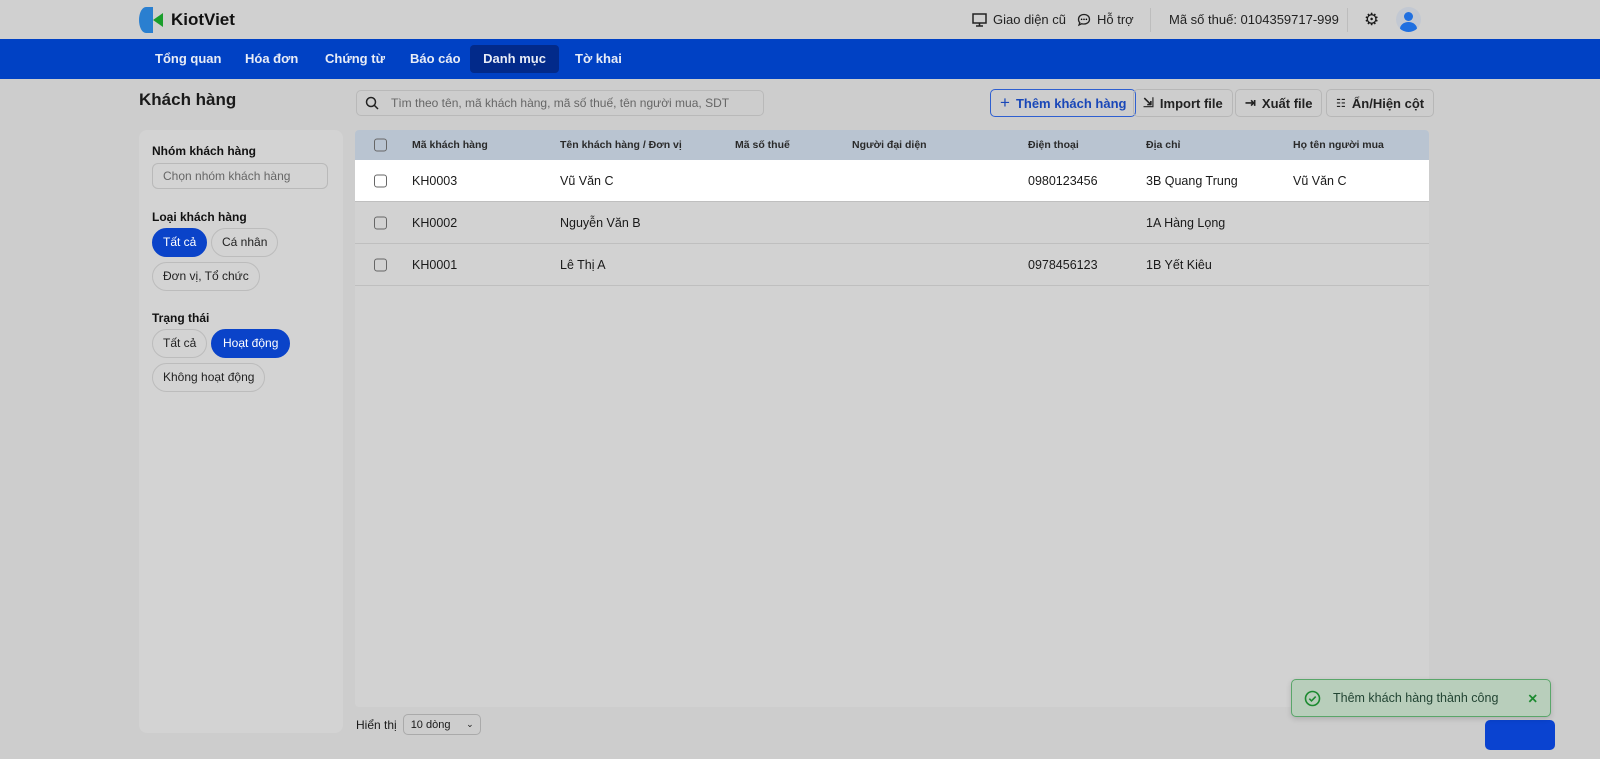  Describe the element at coordinates (181, 318) in the screenshot. I see `status-label: Trạng thái` at that location.